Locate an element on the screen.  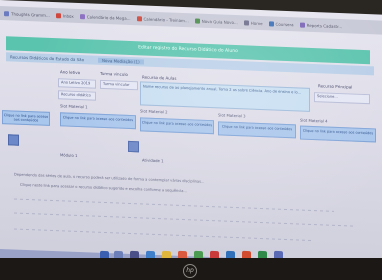
column-header-principal: Recurso Principal is located at coordinates (335, 86).